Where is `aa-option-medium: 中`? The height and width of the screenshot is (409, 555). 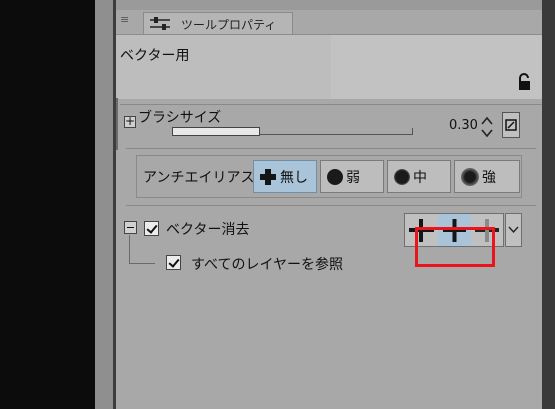
aa-option-medium: 中 is located at coordinates (419, 176).